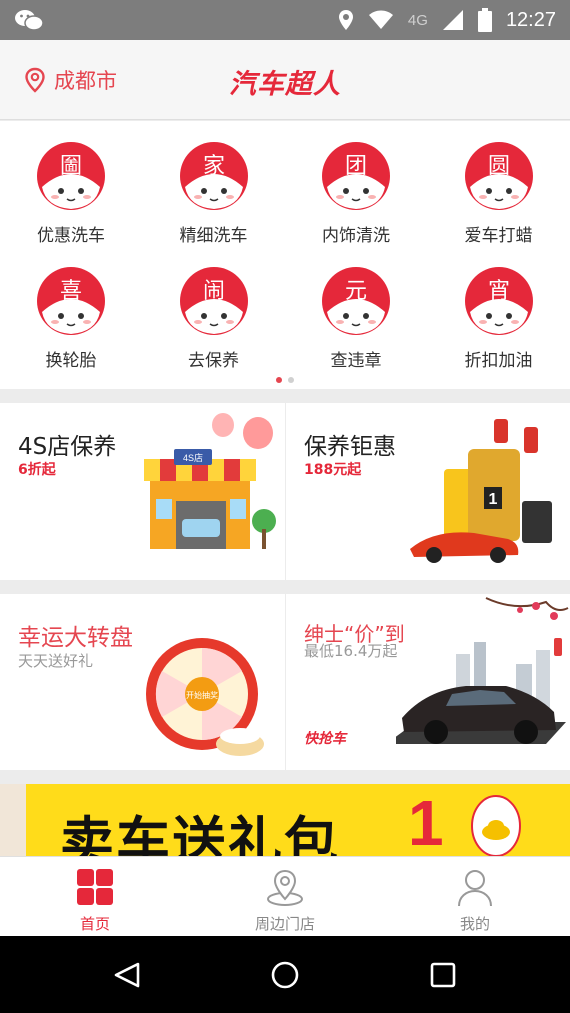 The image size is (570, 1013). What do you see at coordinates (75, 638) in the screenshot?
I see `promo-title: 幸运大转盘` at bounding box center [75, 638].